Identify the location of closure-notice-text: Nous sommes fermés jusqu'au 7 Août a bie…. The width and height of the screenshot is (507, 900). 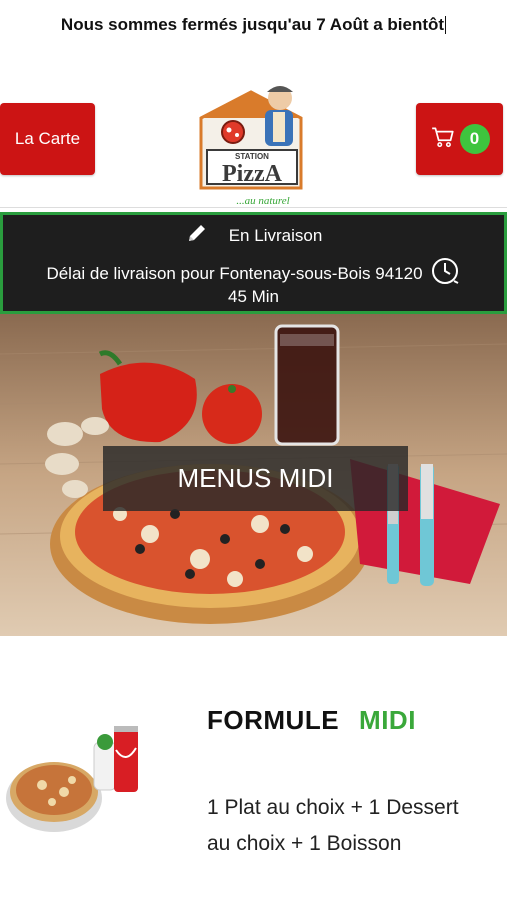
(252, 24).